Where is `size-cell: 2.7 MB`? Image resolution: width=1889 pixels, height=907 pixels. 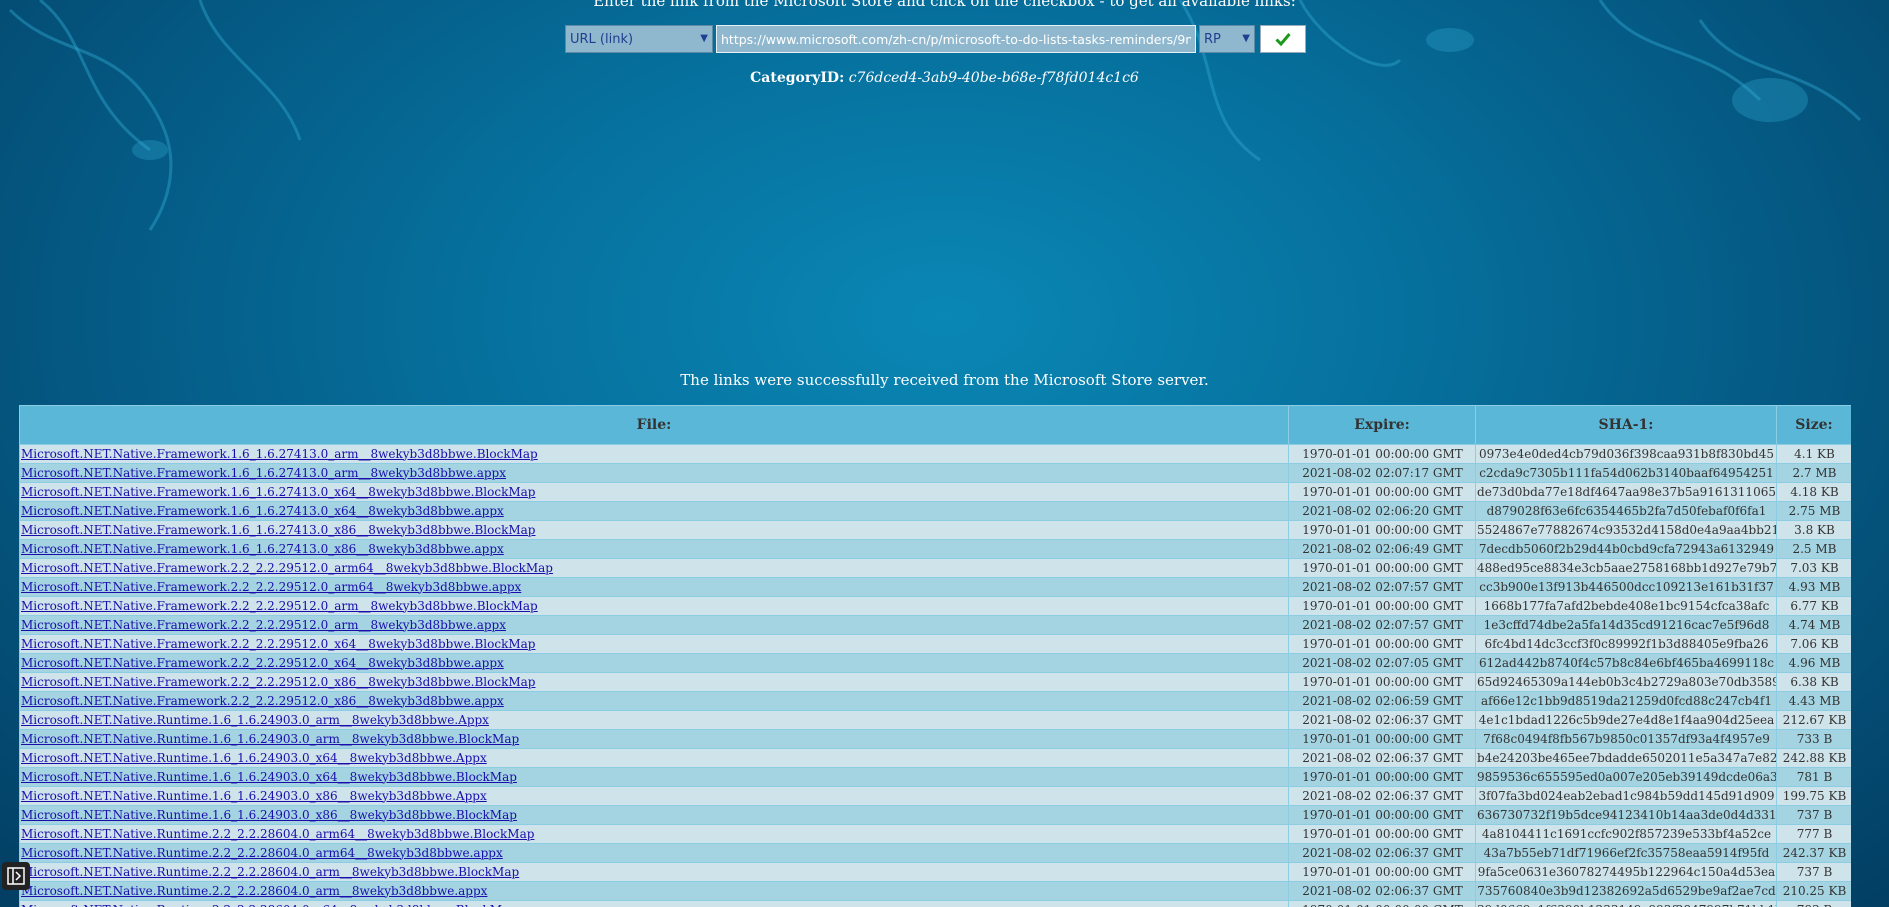
size-cell: 2.7 MB is located at coordinates (1813, 473).